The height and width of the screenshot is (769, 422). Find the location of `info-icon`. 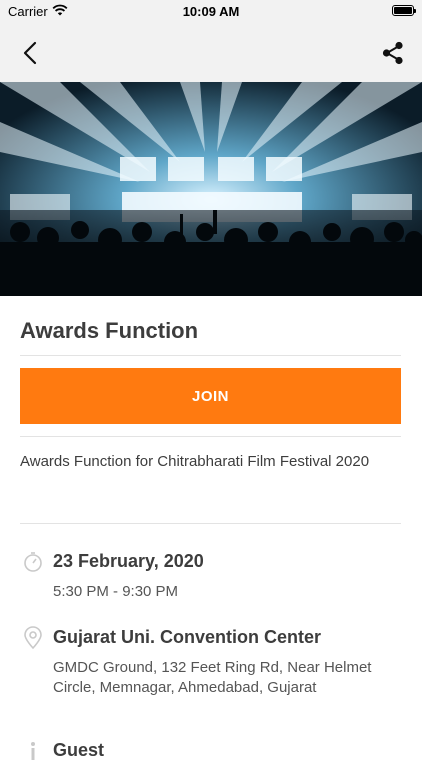

info-icon is located at coordinates (33, 752).